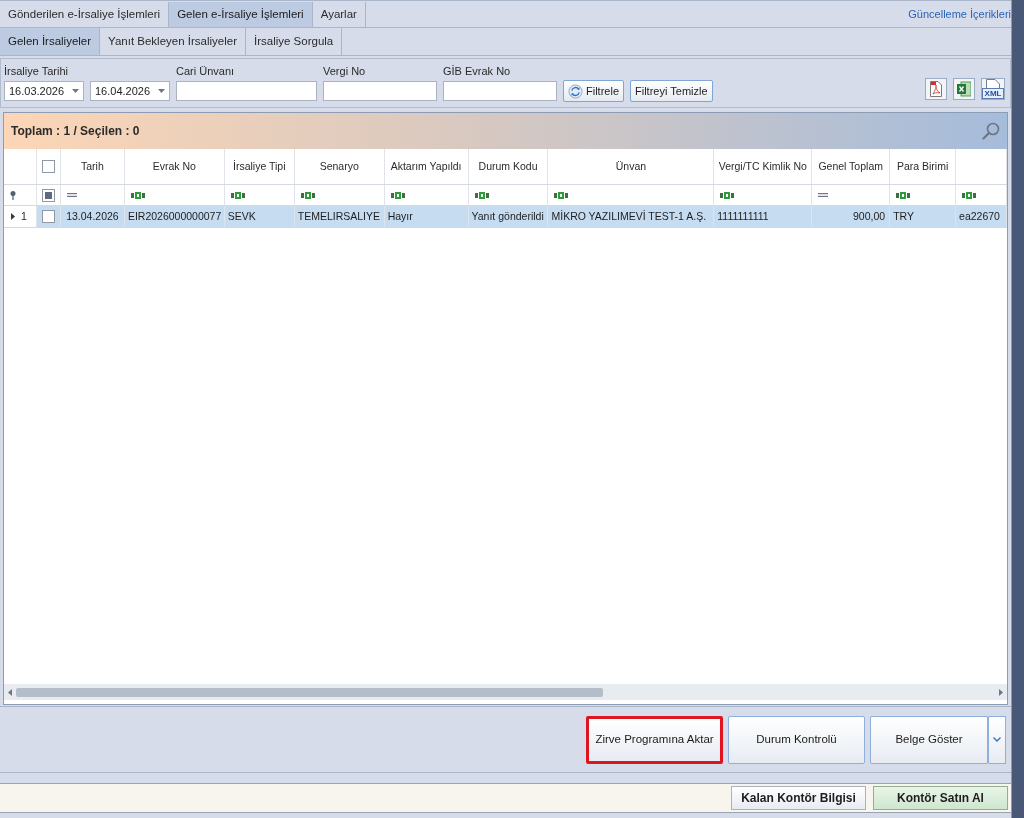 This screenshot has height=818, width=1024. Describe the element at coordinates (851, 216) in the screenshot. I see `table-cell: 900,00` at that location.